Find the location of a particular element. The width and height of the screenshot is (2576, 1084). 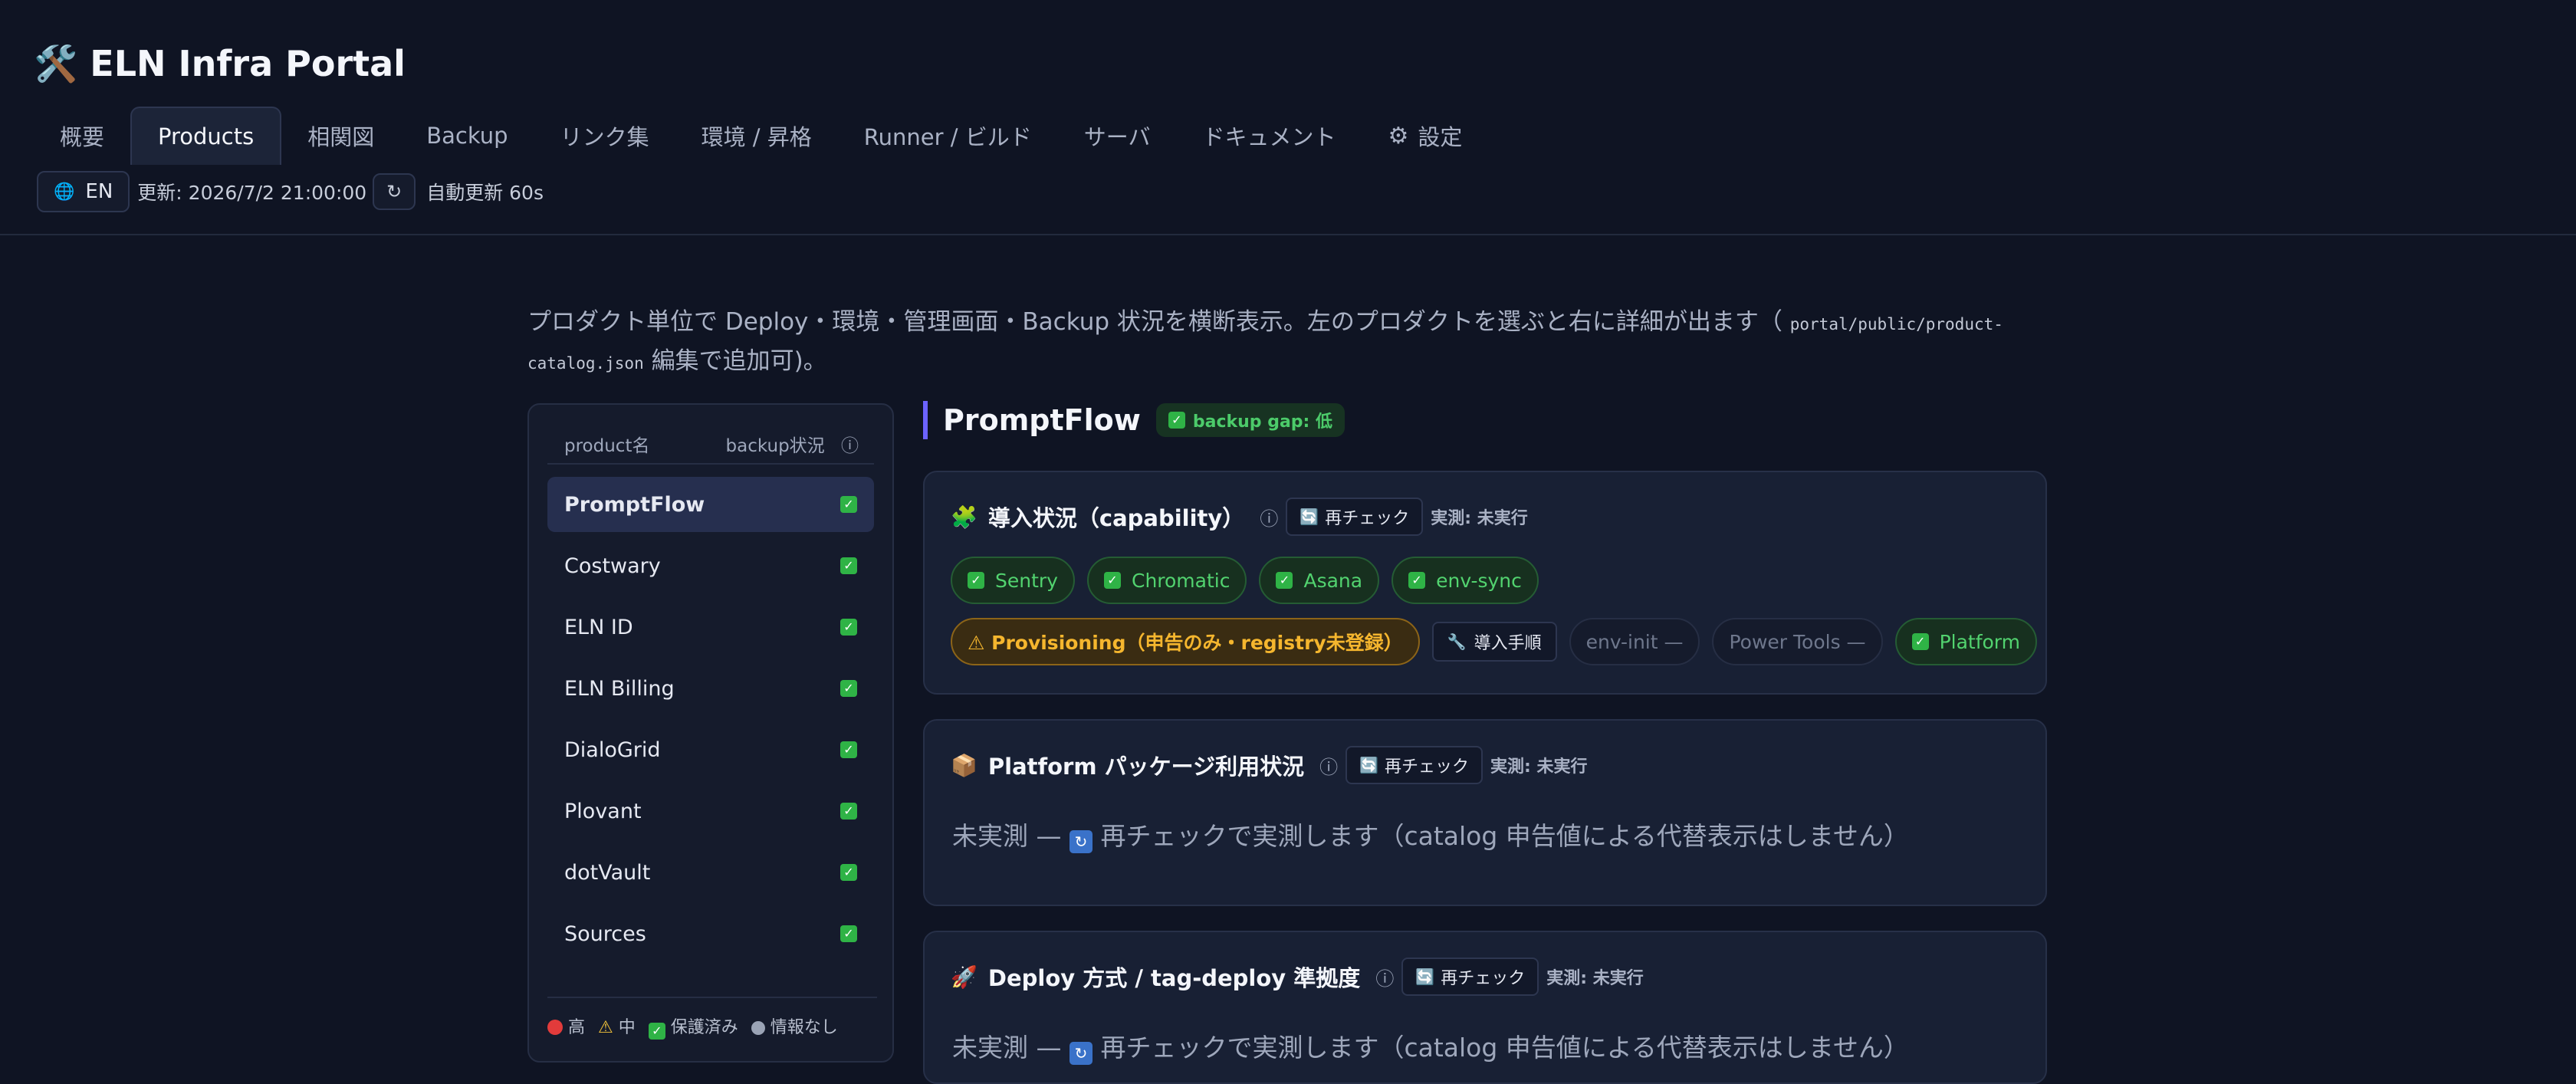

tab-backup: Backup is located at coordinates (467, 136).